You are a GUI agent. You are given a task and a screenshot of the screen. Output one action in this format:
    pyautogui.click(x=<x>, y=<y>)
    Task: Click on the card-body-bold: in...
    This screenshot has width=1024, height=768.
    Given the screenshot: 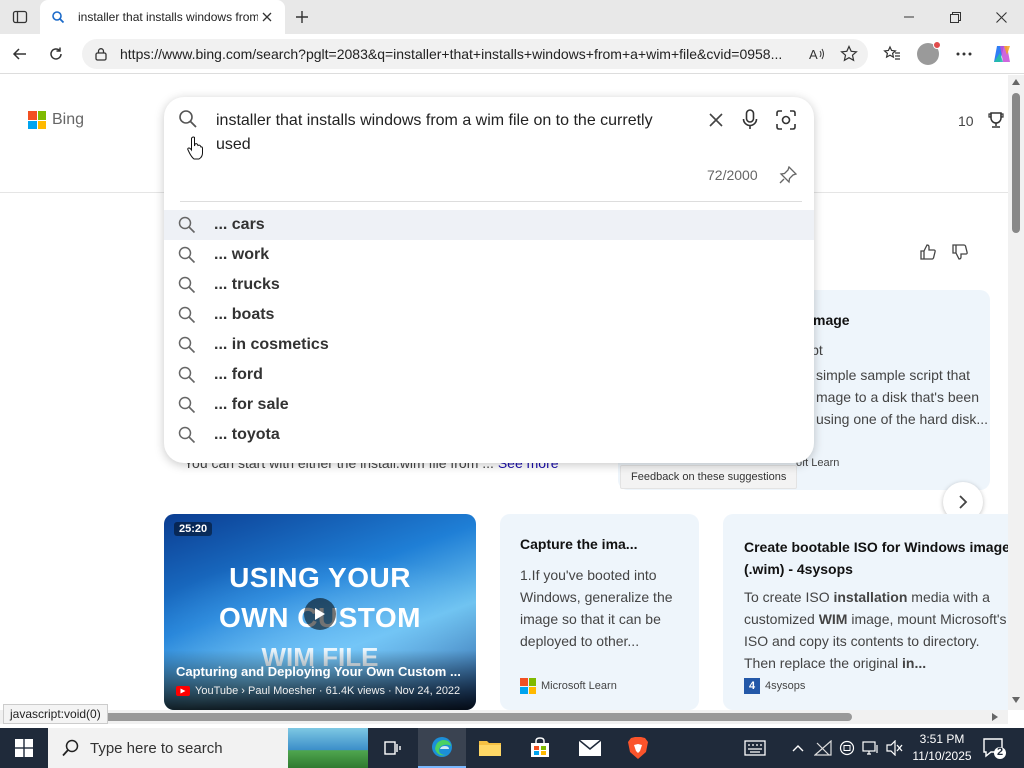 What is the action you would take?
    pyautogui.click(x=914, y=663)
    